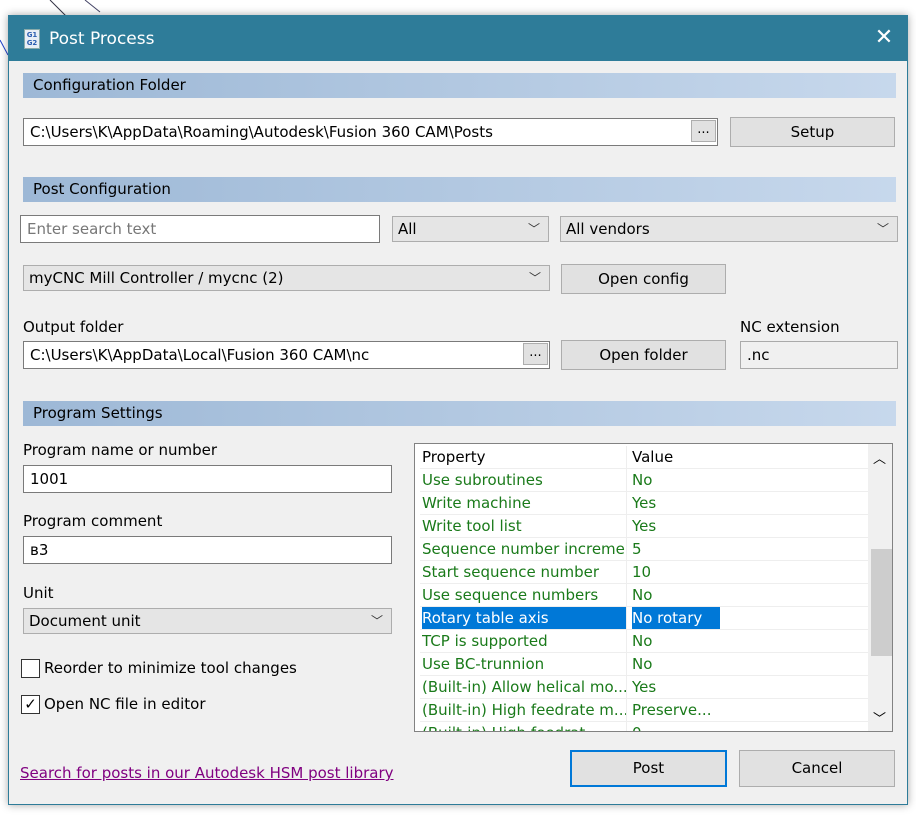 The height and width of the screenshot is (825, 916). I want to click on grid-header: Property Value, so click(645, 457).